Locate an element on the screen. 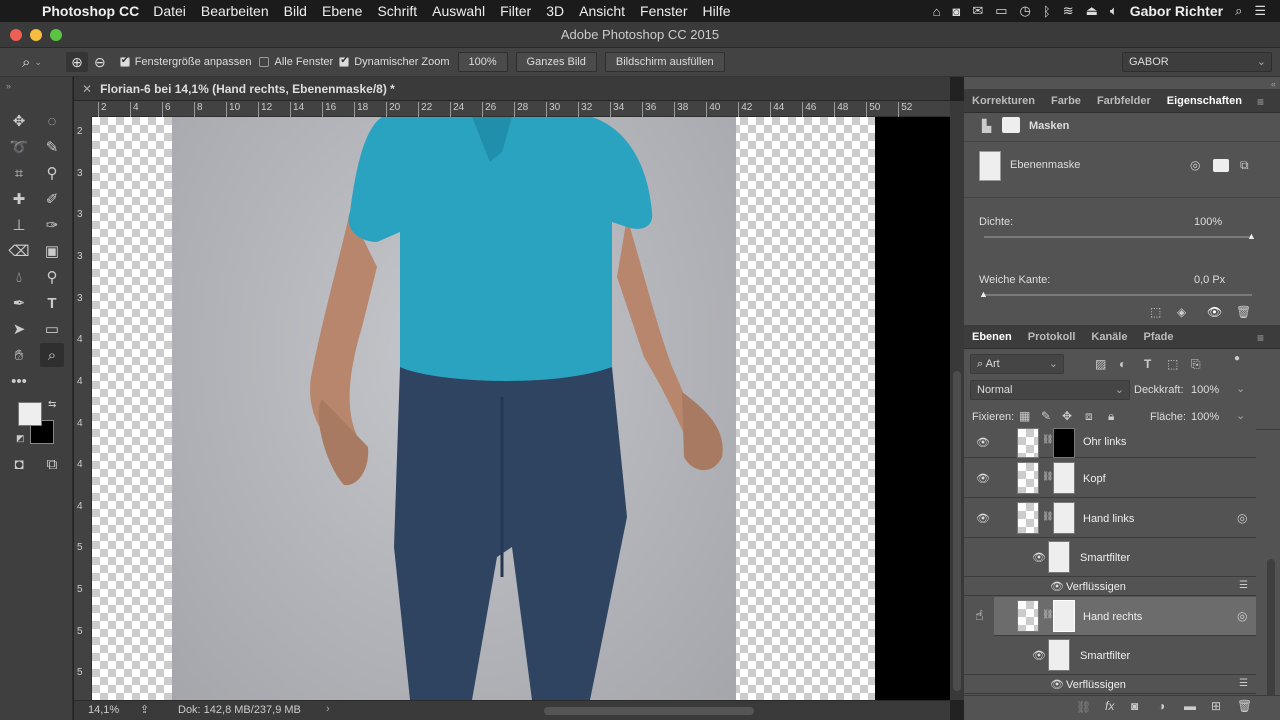 The height and width of the screenshot is (720, 1280). collapse-panels-icon: « is located at coordinates (1273, 84).